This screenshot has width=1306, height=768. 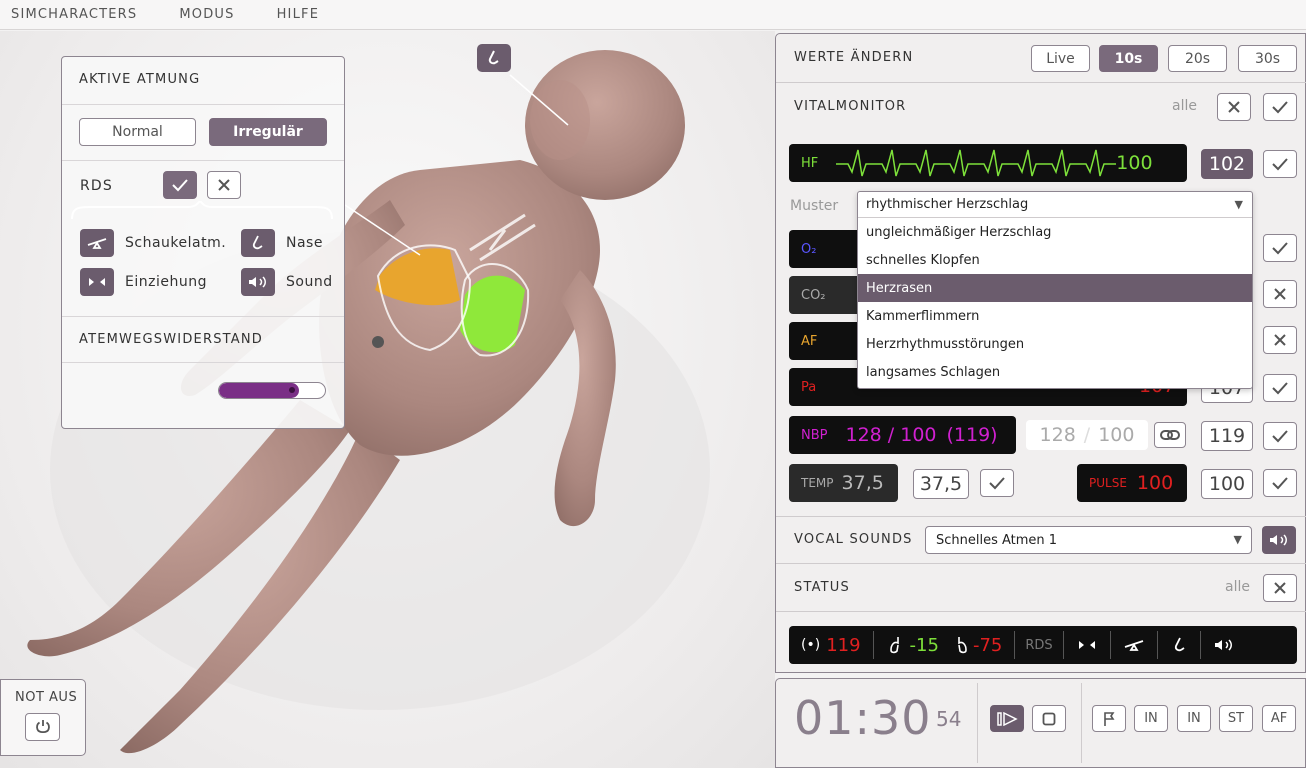 I want to click on stop-button, so click(x=1049, y=718).